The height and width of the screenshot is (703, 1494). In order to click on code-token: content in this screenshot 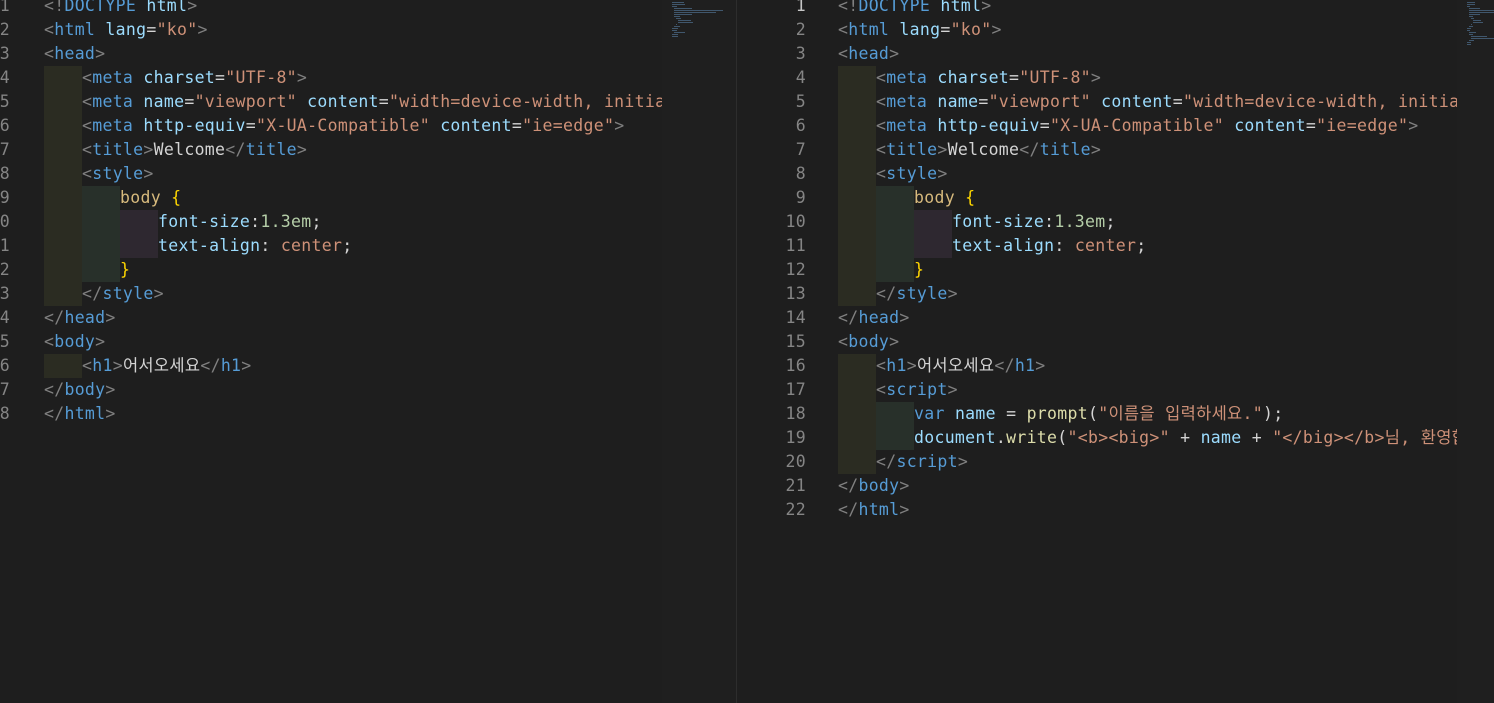, I will do `click(1270, 125)`.